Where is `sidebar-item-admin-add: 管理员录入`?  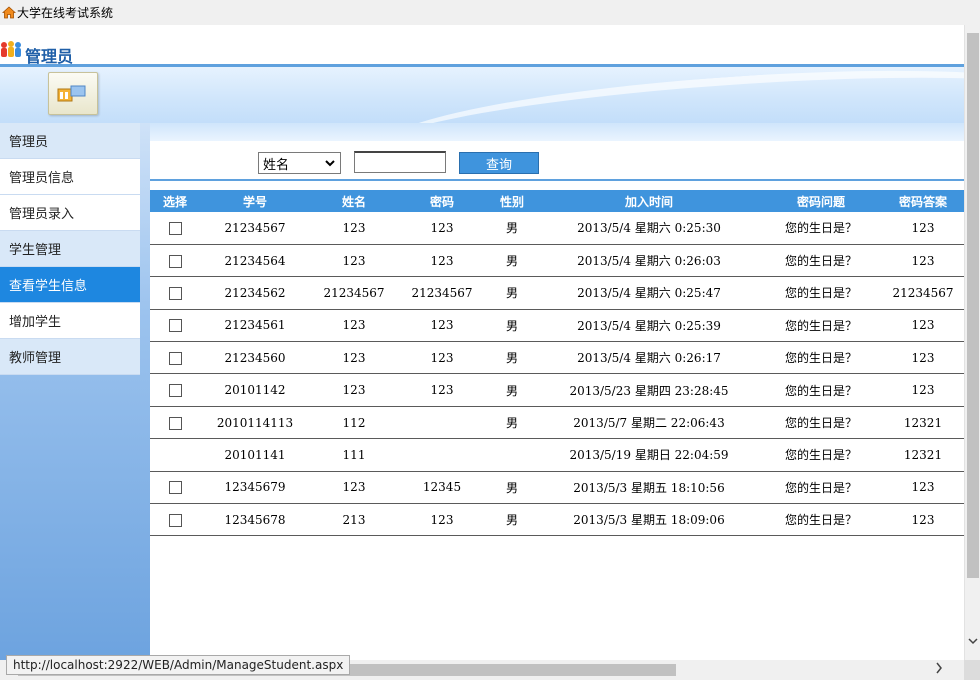 sidebar-item-admin-add: 管理员录入 is located at coordinates (70, 213).